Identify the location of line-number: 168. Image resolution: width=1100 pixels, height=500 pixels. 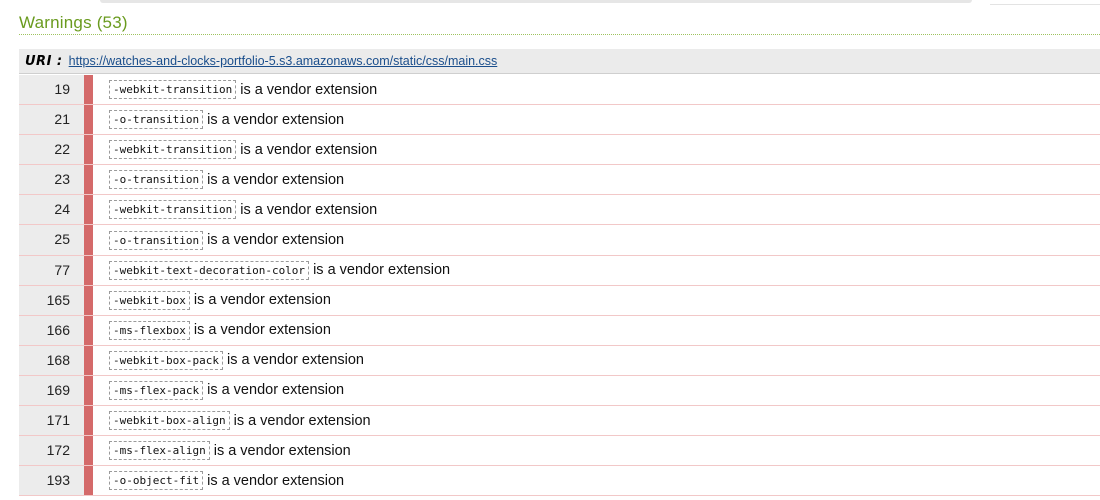
(47, 360).